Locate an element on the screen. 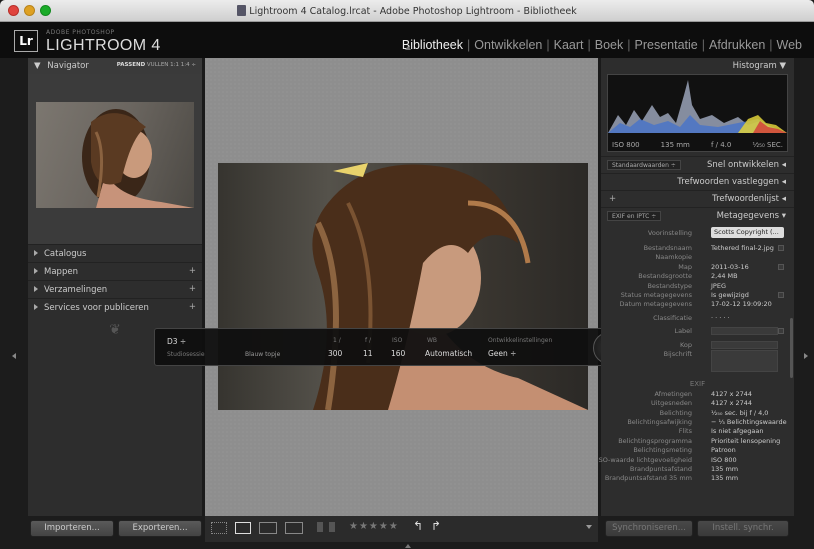 The width and height of the screenshot is (814, 549). quick-develop-label: Snel ontwikkelen is located at coordinates (743, 165).